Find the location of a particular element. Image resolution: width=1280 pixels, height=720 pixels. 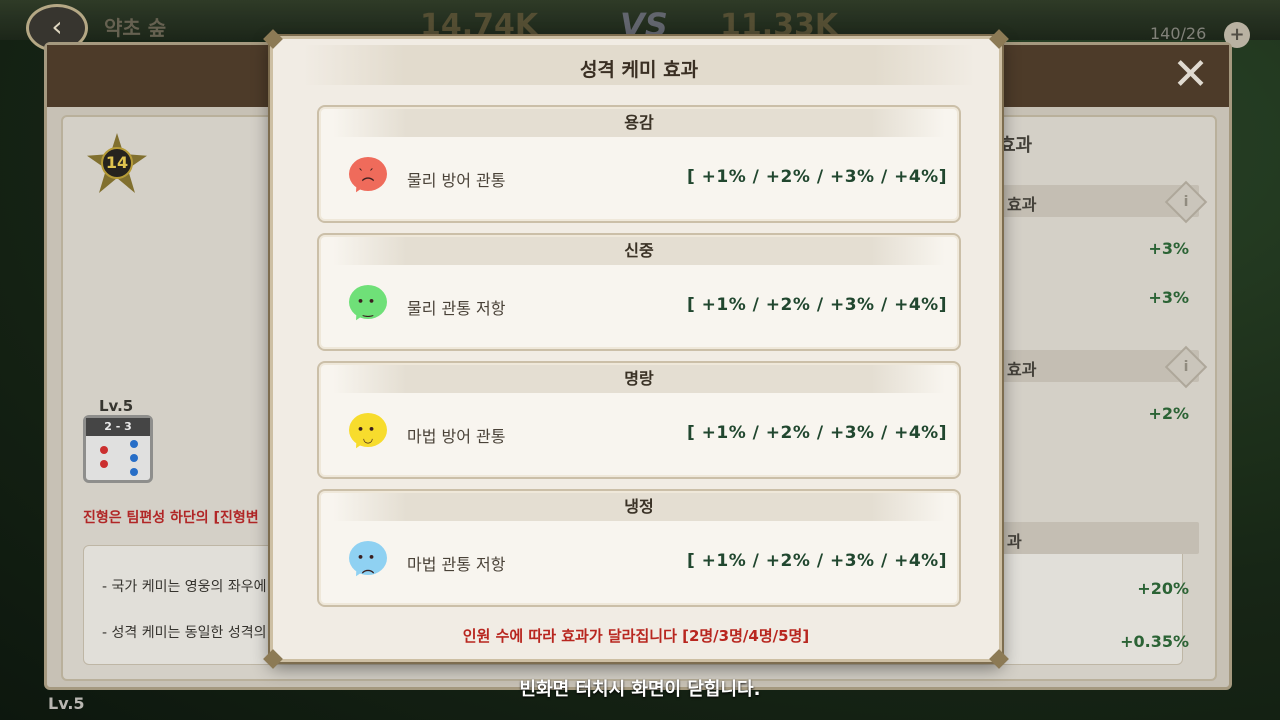

card-title: 신중 is located at coordinates (639, 251).